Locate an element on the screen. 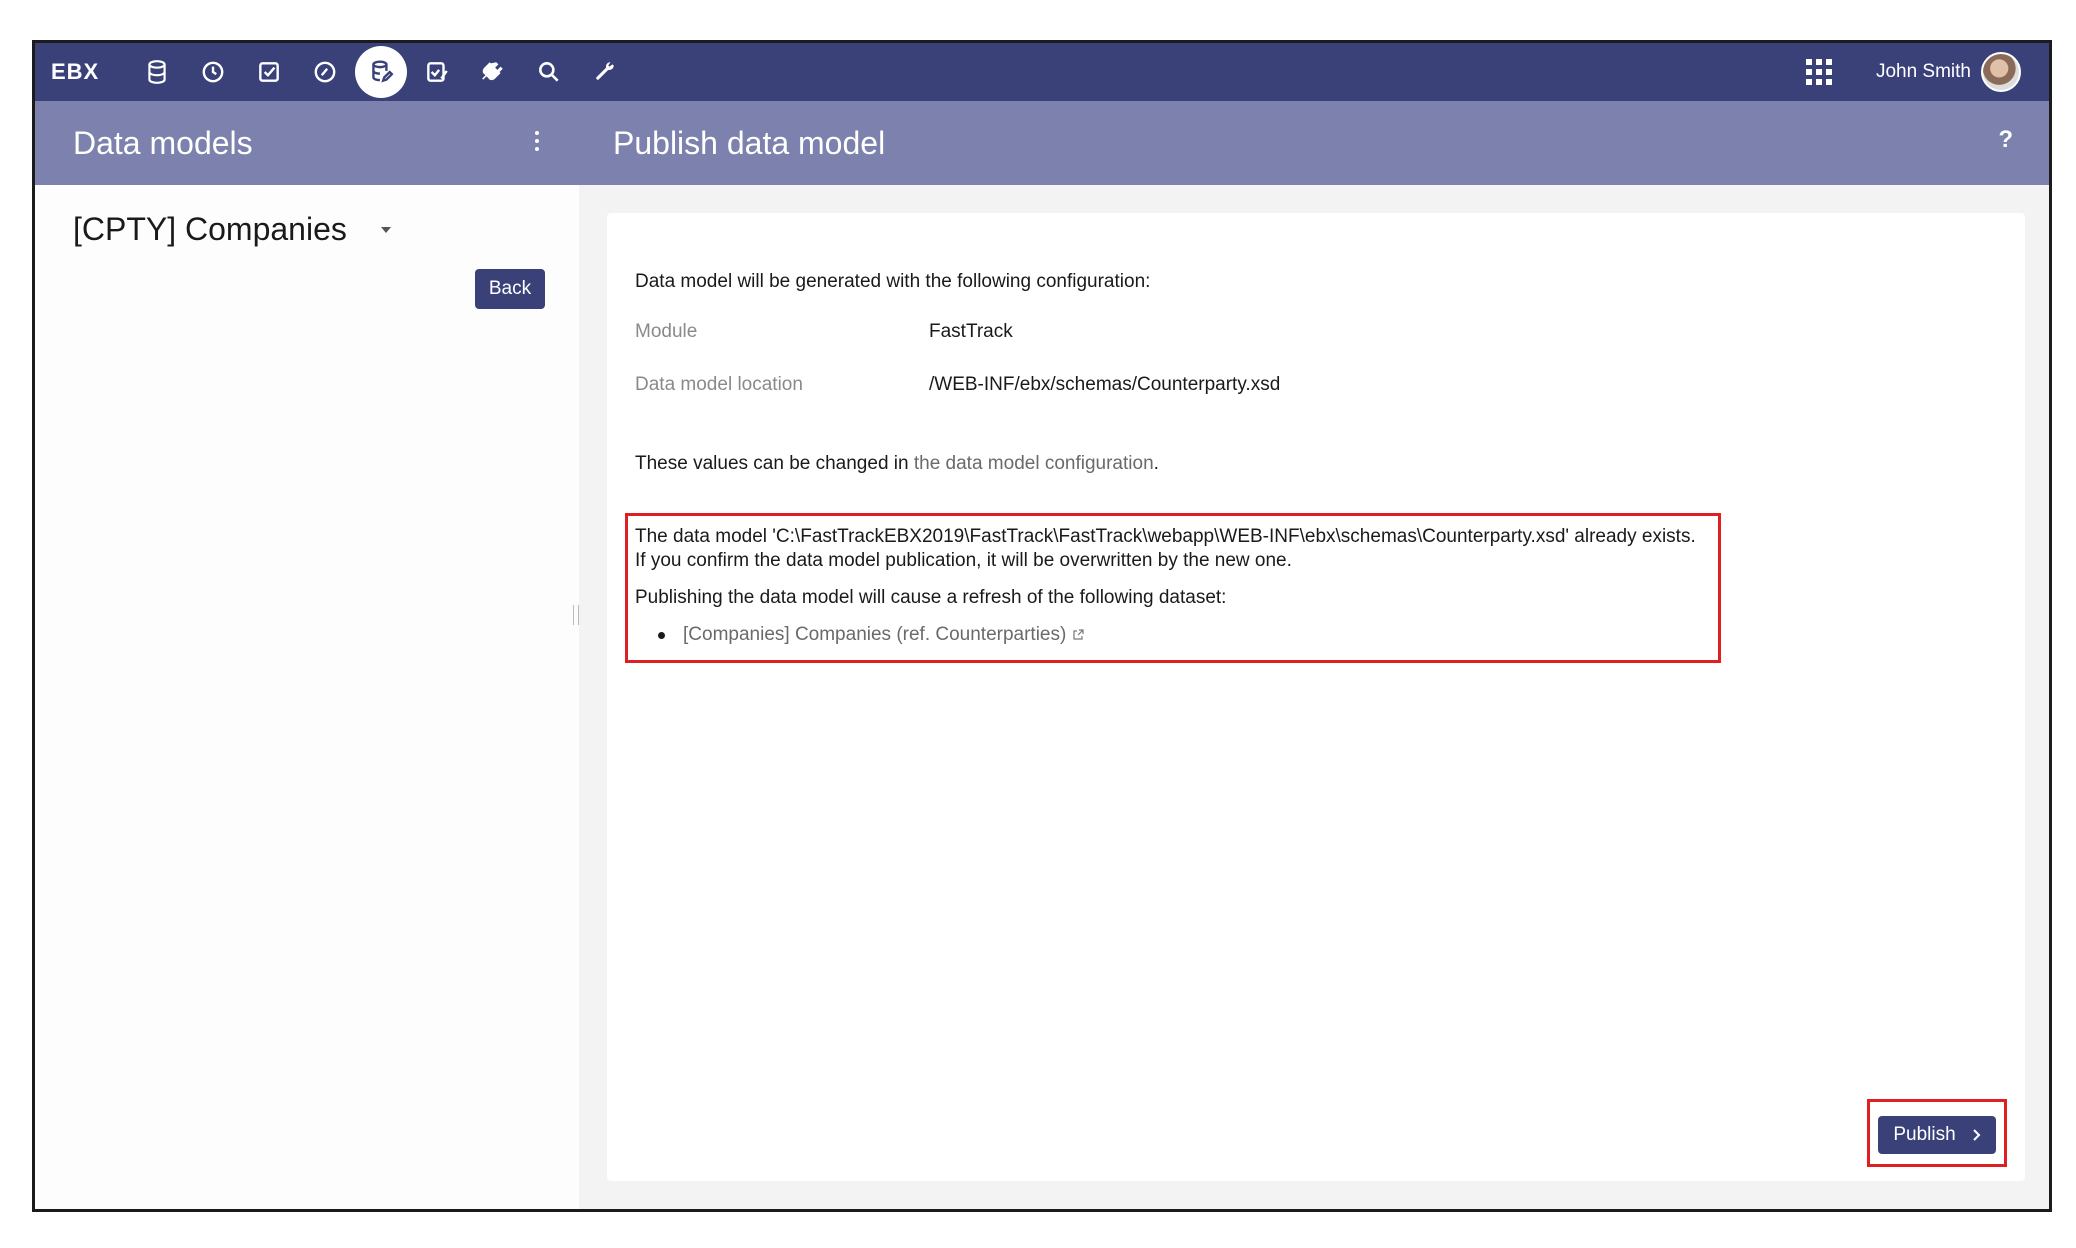  database-icon is located at coordinates (157, 72).